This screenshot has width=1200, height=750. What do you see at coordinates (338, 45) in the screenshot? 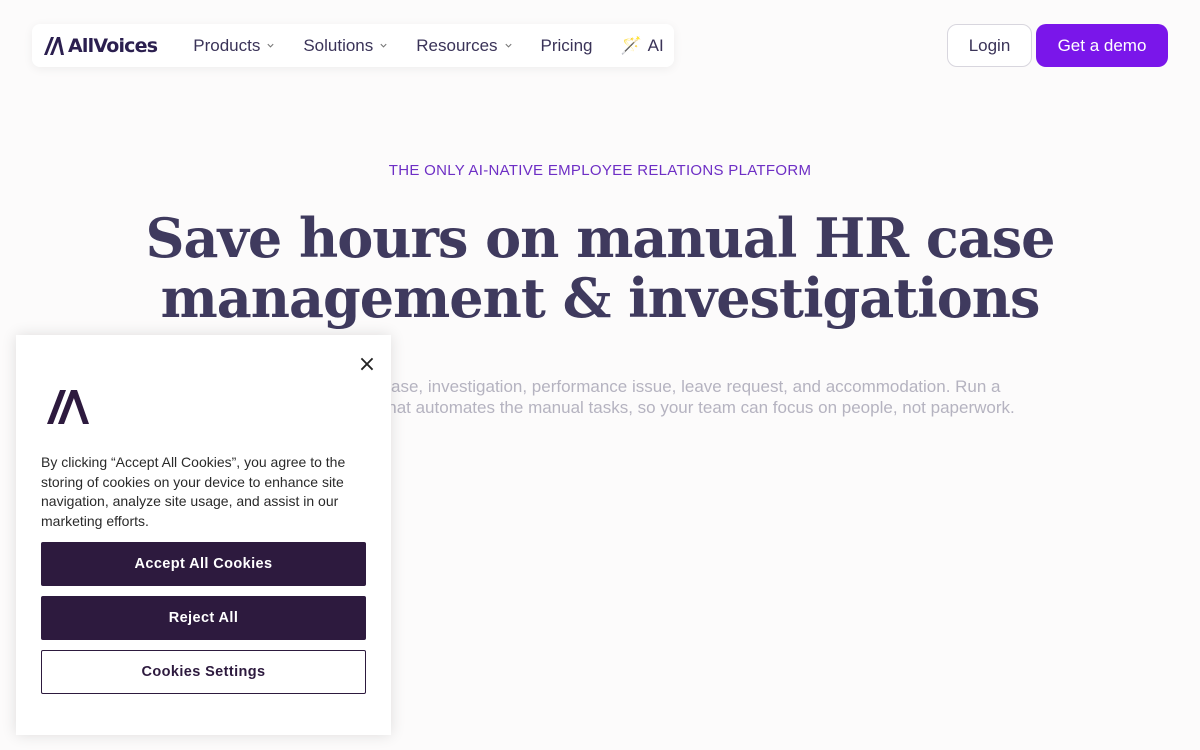
I see `nav-solutions-label: Solutions` at bounding box center [338, 45].